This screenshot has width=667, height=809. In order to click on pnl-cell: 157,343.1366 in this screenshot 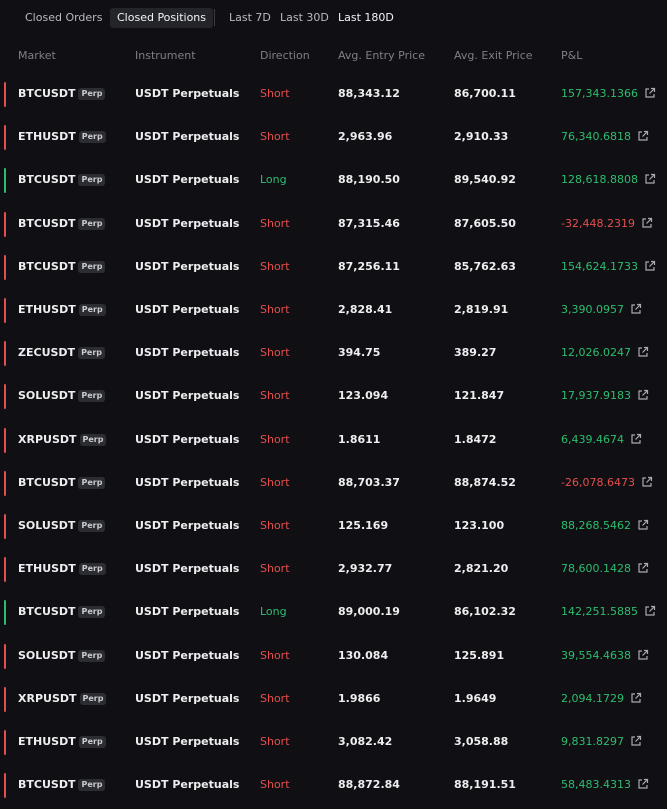, I will do `click(608, 94)`.